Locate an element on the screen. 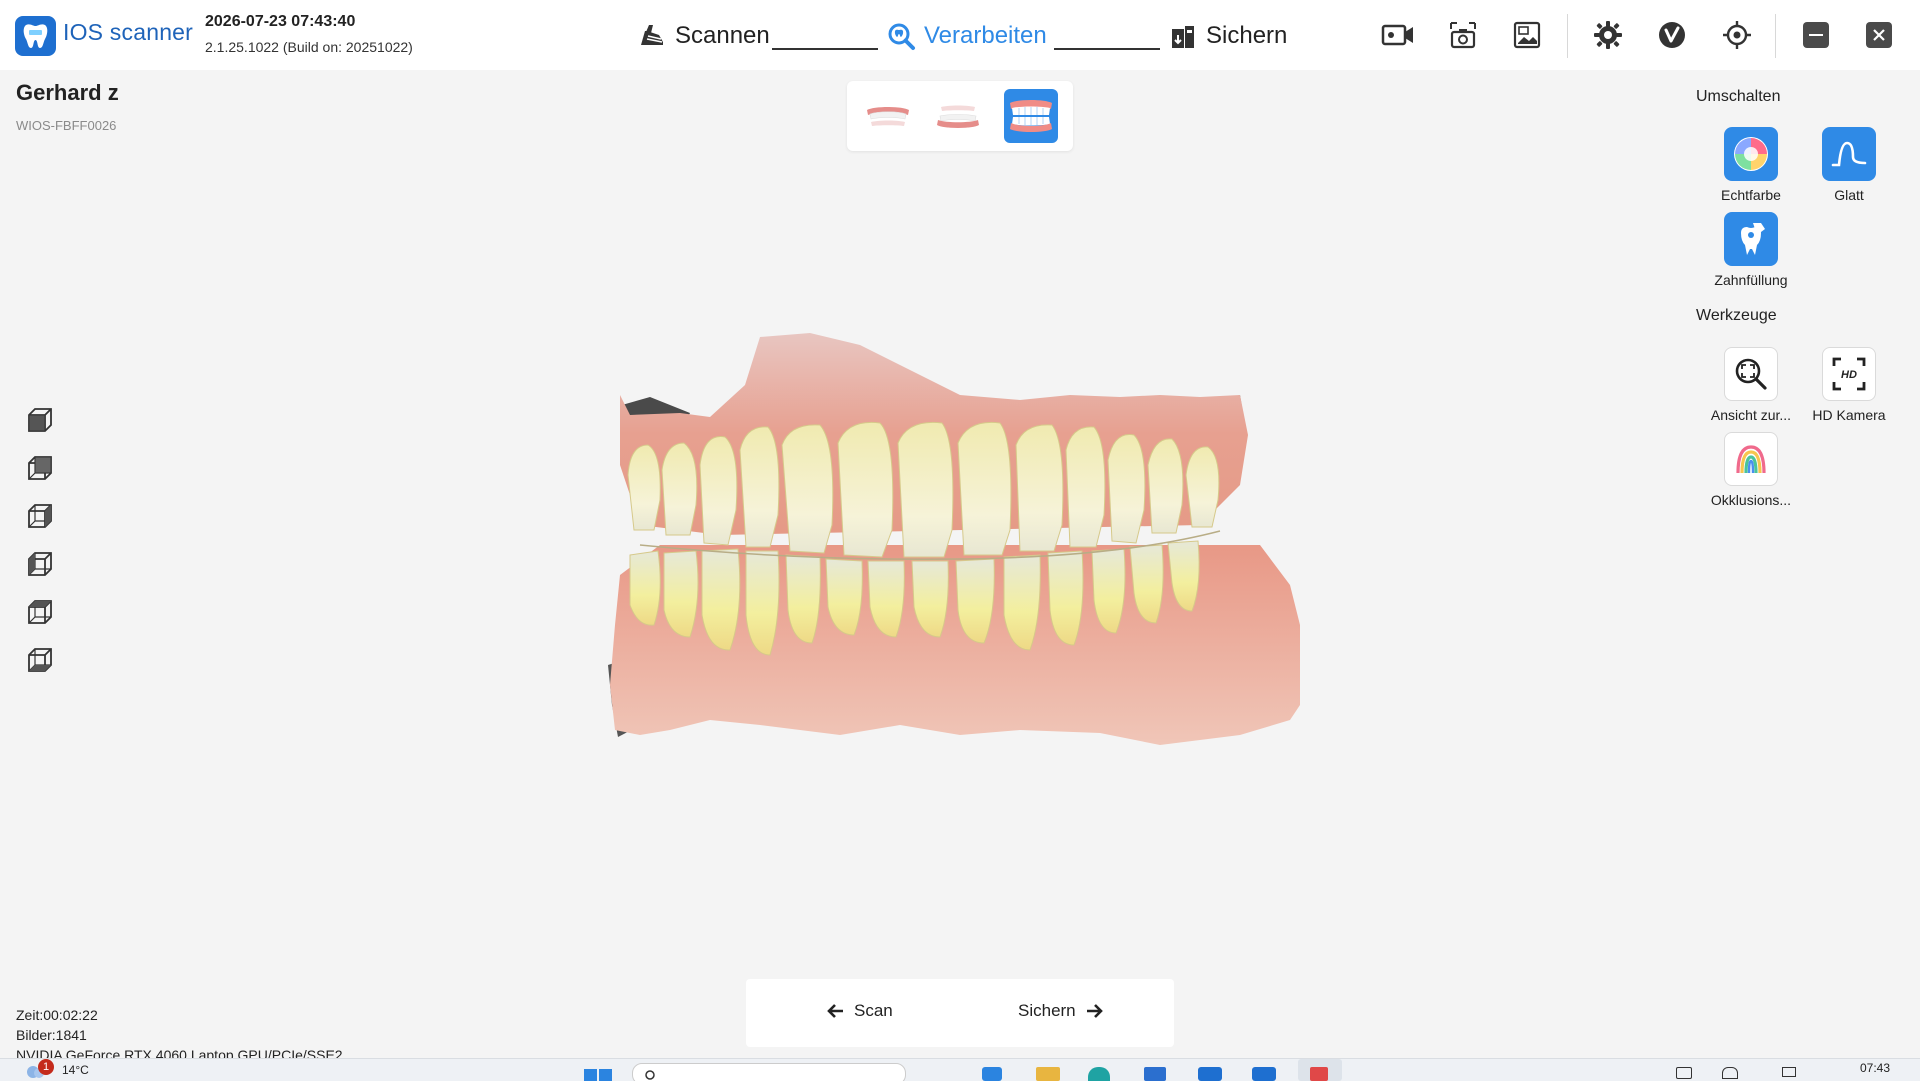  upper-jaw-icon is located at coordinates (888, 116).